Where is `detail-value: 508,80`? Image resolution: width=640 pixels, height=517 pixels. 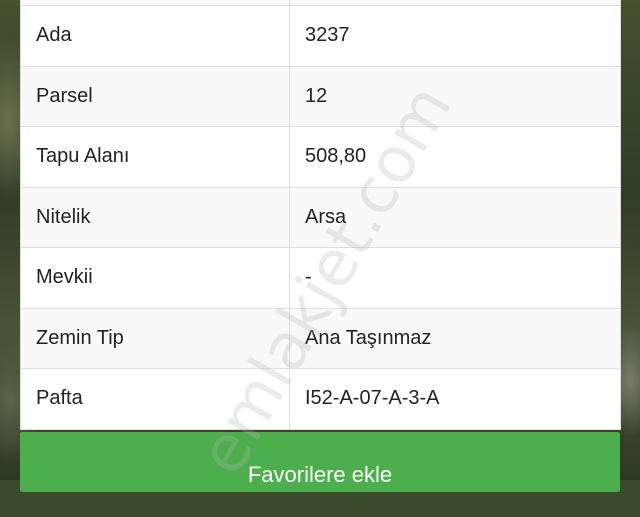
detail-value: 508,80 is located at coordinates (455, 157).